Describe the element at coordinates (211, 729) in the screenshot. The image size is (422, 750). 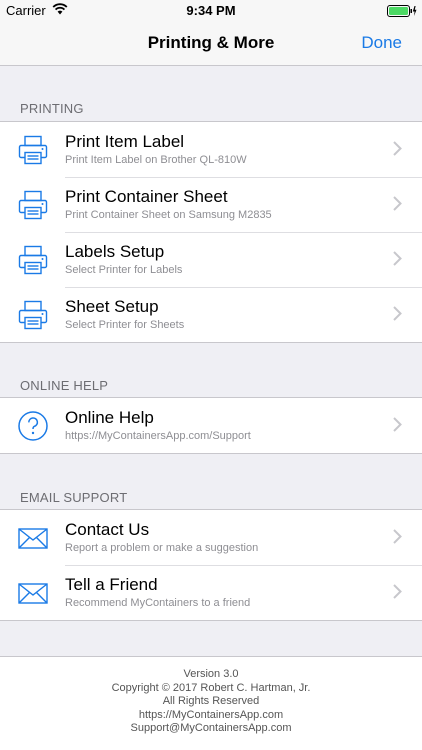
I see `support-email-link: Support@MyContainersApp.com` at that location.